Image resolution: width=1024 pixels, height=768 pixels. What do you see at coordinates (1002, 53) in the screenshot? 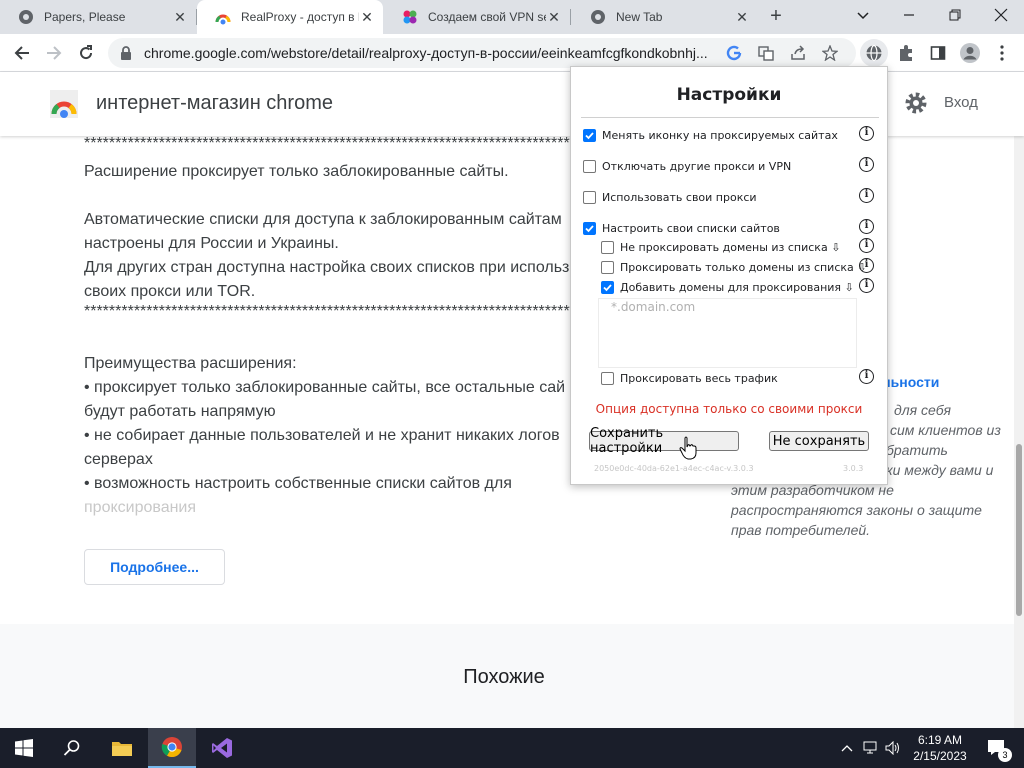
I see `menu-button` at bounding box center [1002, 53].